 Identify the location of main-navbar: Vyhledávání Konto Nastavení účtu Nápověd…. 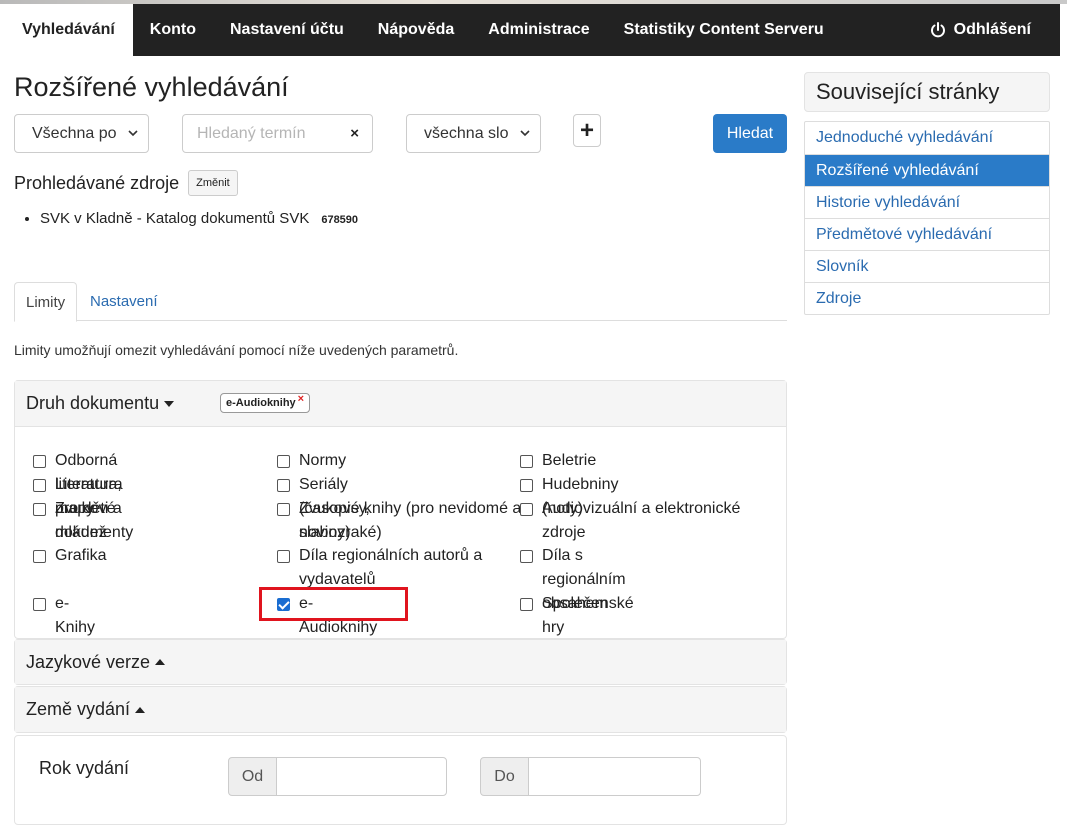
(532, 30).